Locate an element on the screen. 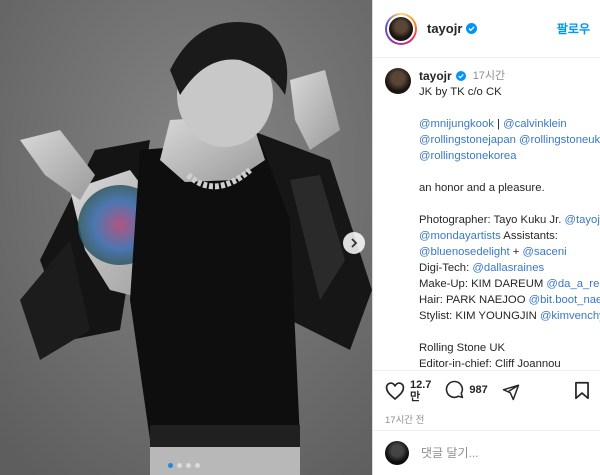  caption-avatar is located at coordinates (398, 81).